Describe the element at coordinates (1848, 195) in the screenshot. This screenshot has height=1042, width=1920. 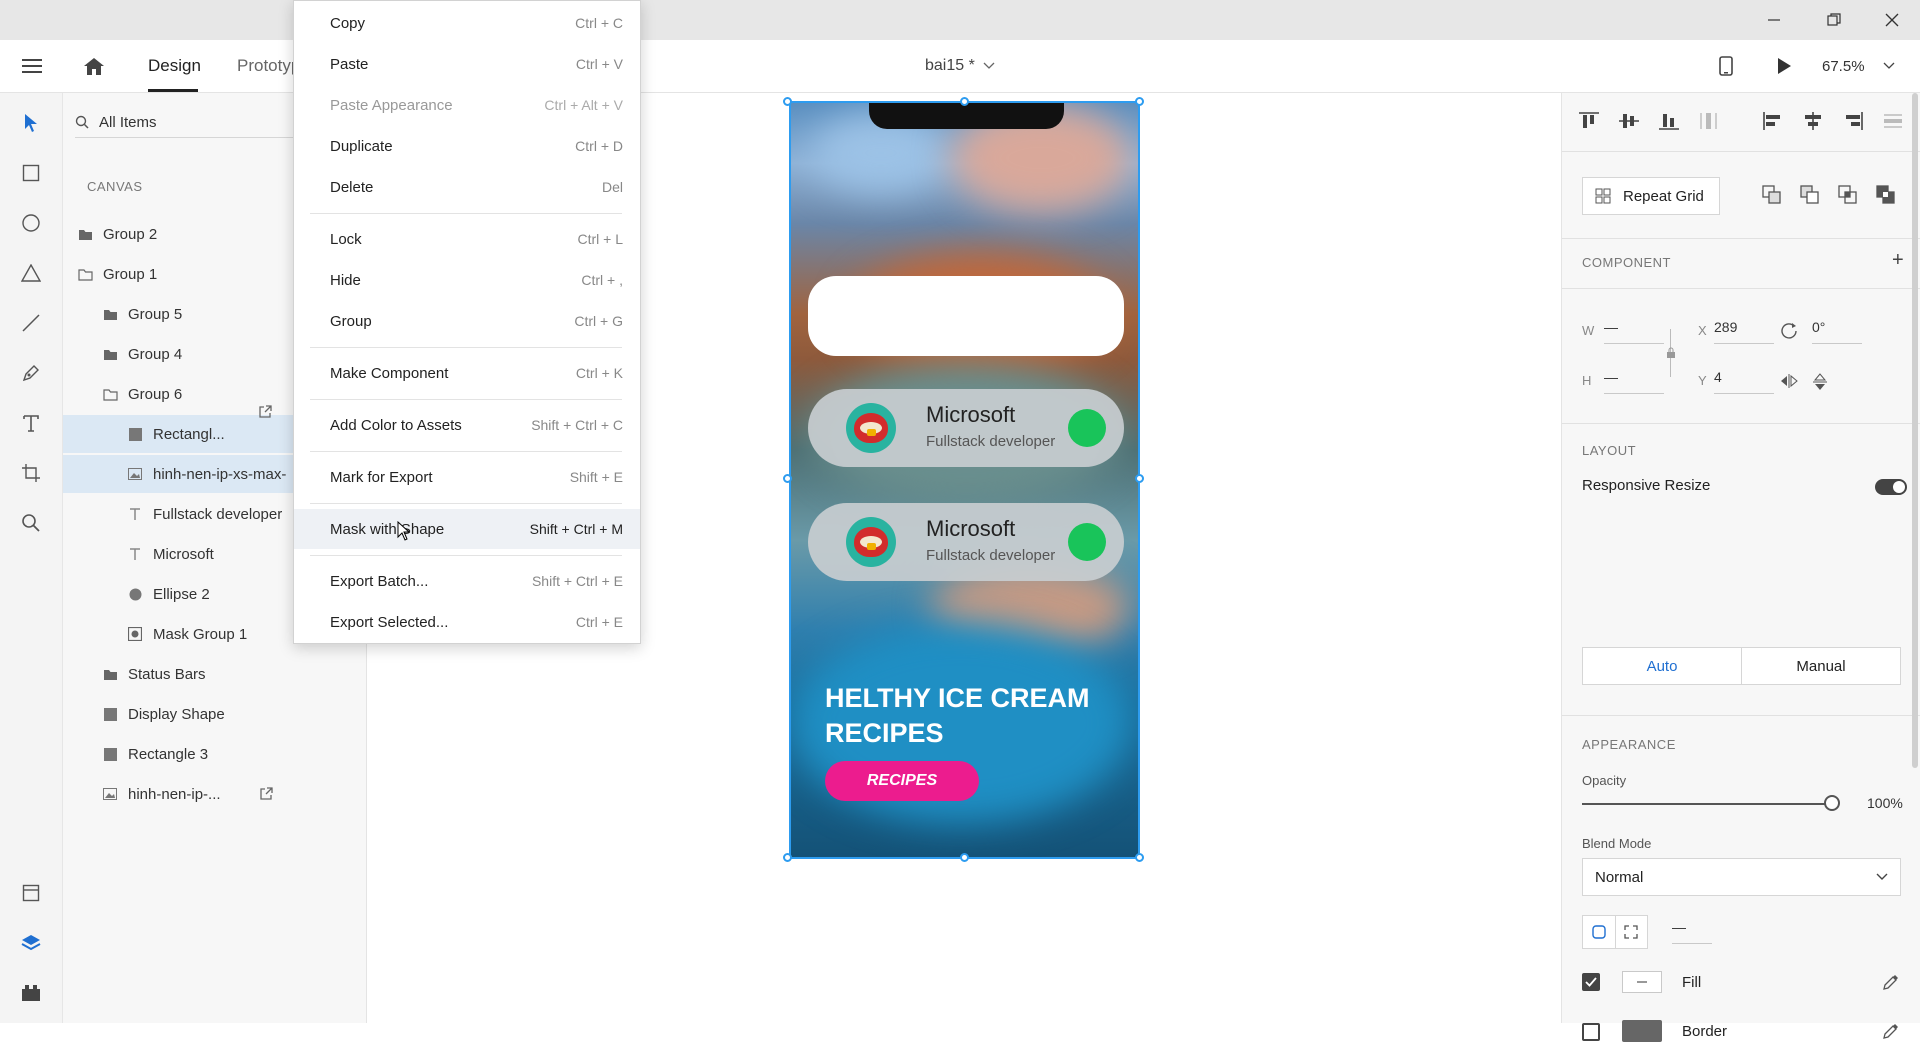
I see `intersect-shape-icon` at that location.